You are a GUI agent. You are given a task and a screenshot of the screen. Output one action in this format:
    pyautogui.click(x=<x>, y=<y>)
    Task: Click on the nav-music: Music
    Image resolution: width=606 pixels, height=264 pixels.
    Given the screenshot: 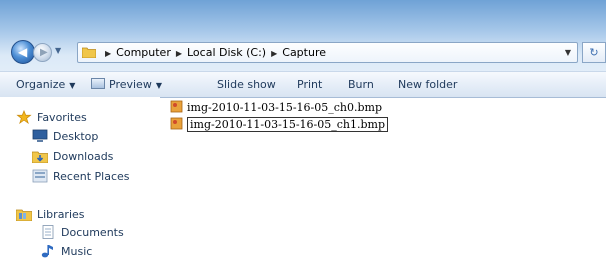 What is the action you would take?
    pyautogui.click(x=66, y=251)
    